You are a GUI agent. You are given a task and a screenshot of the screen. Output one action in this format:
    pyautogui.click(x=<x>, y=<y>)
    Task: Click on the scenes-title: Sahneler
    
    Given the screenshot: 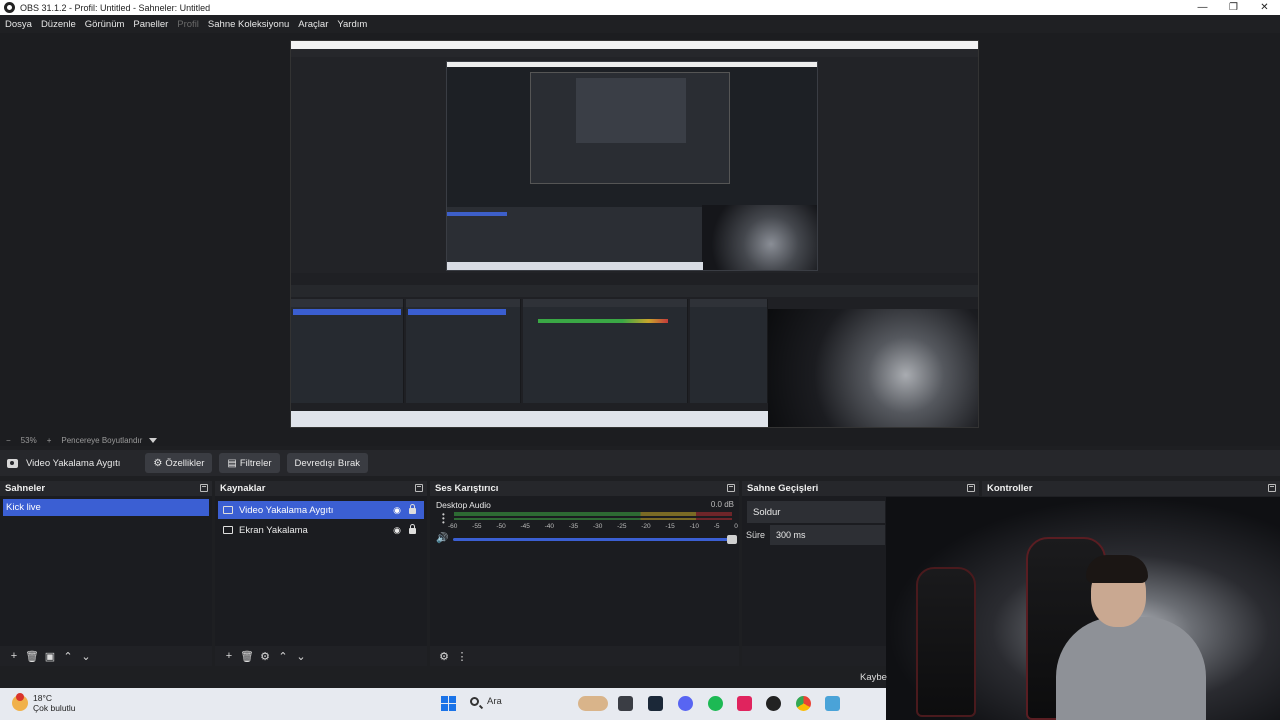 What is the action you would take?
    pyautogui.click(x=25, y=488)
    